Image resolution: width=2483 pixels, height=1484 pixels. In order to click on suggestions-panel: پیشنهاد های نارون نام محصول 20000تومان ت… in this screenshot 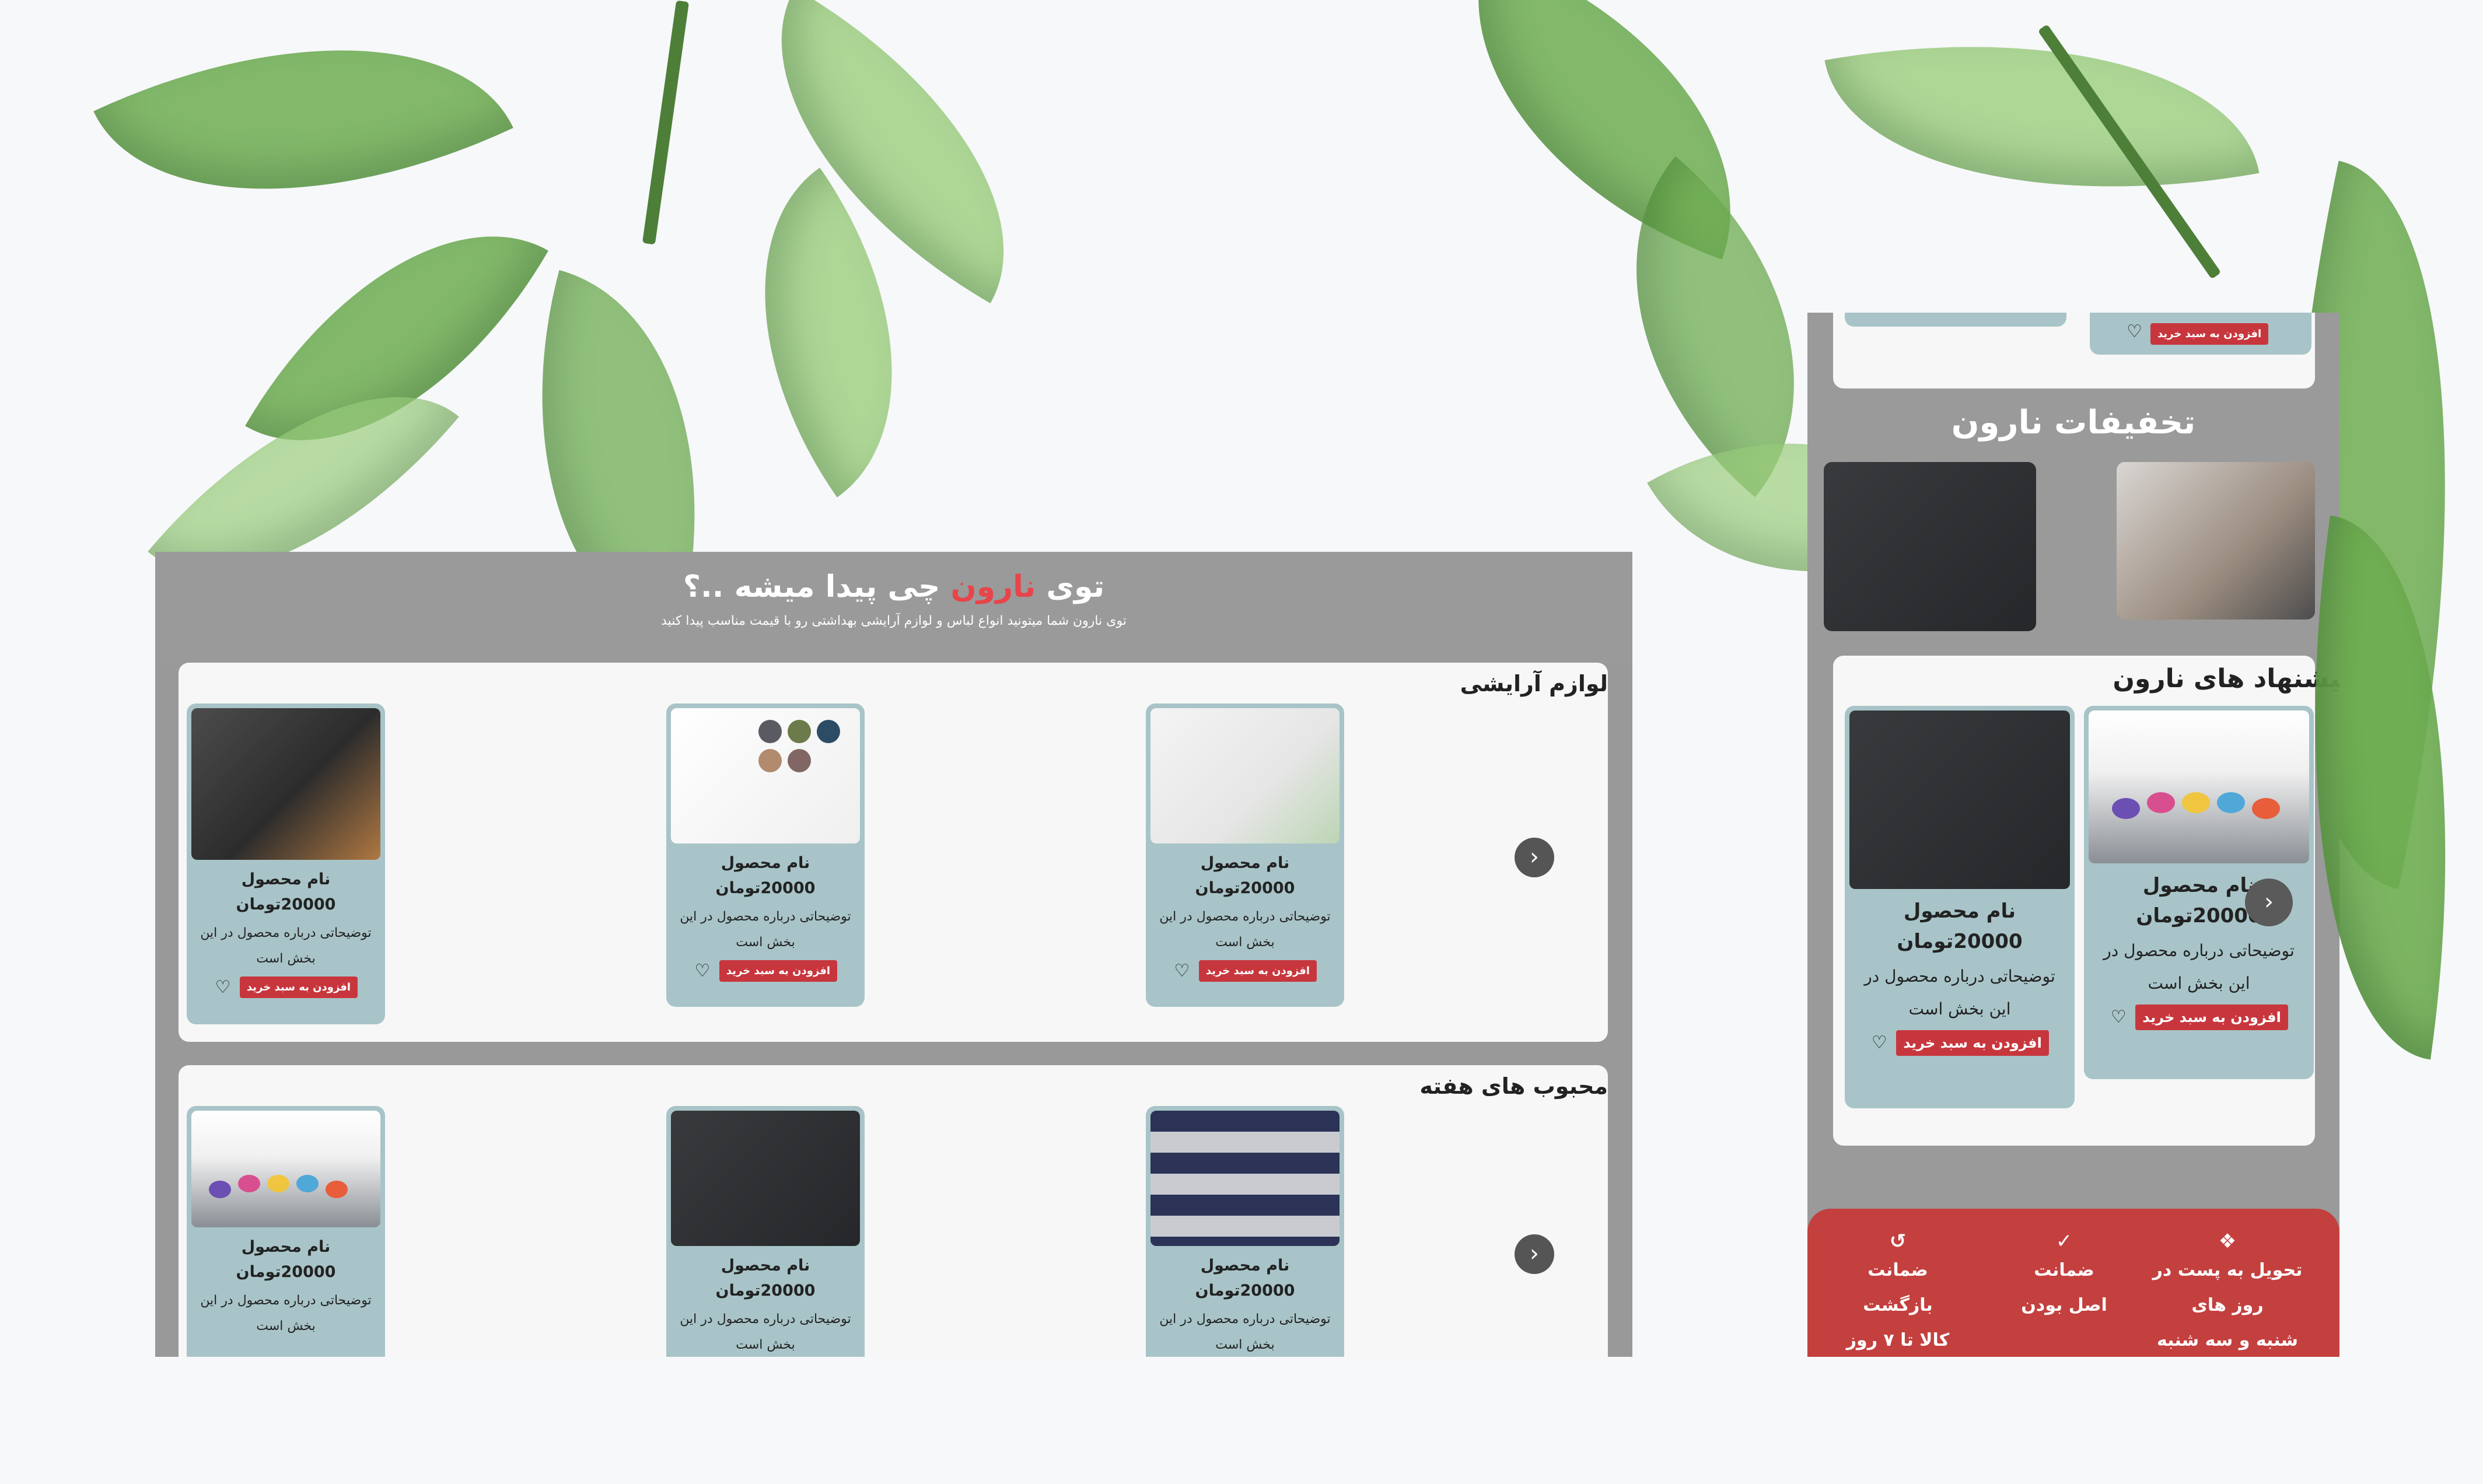, I will do `click(2086, 901)`.